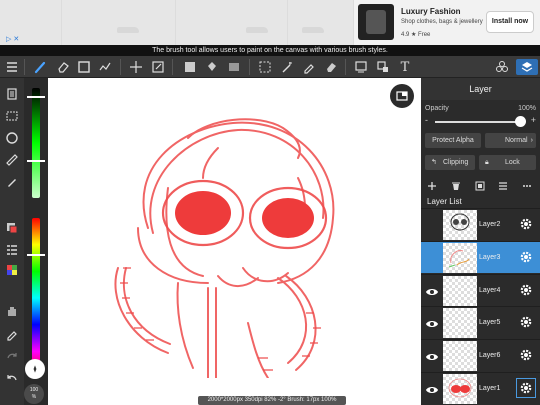 Image resolution: width=540 pixels, height=405 pixels. Describe the element at coordinates (84, 67) in the screenshot. I see `rect-icon` at that location.